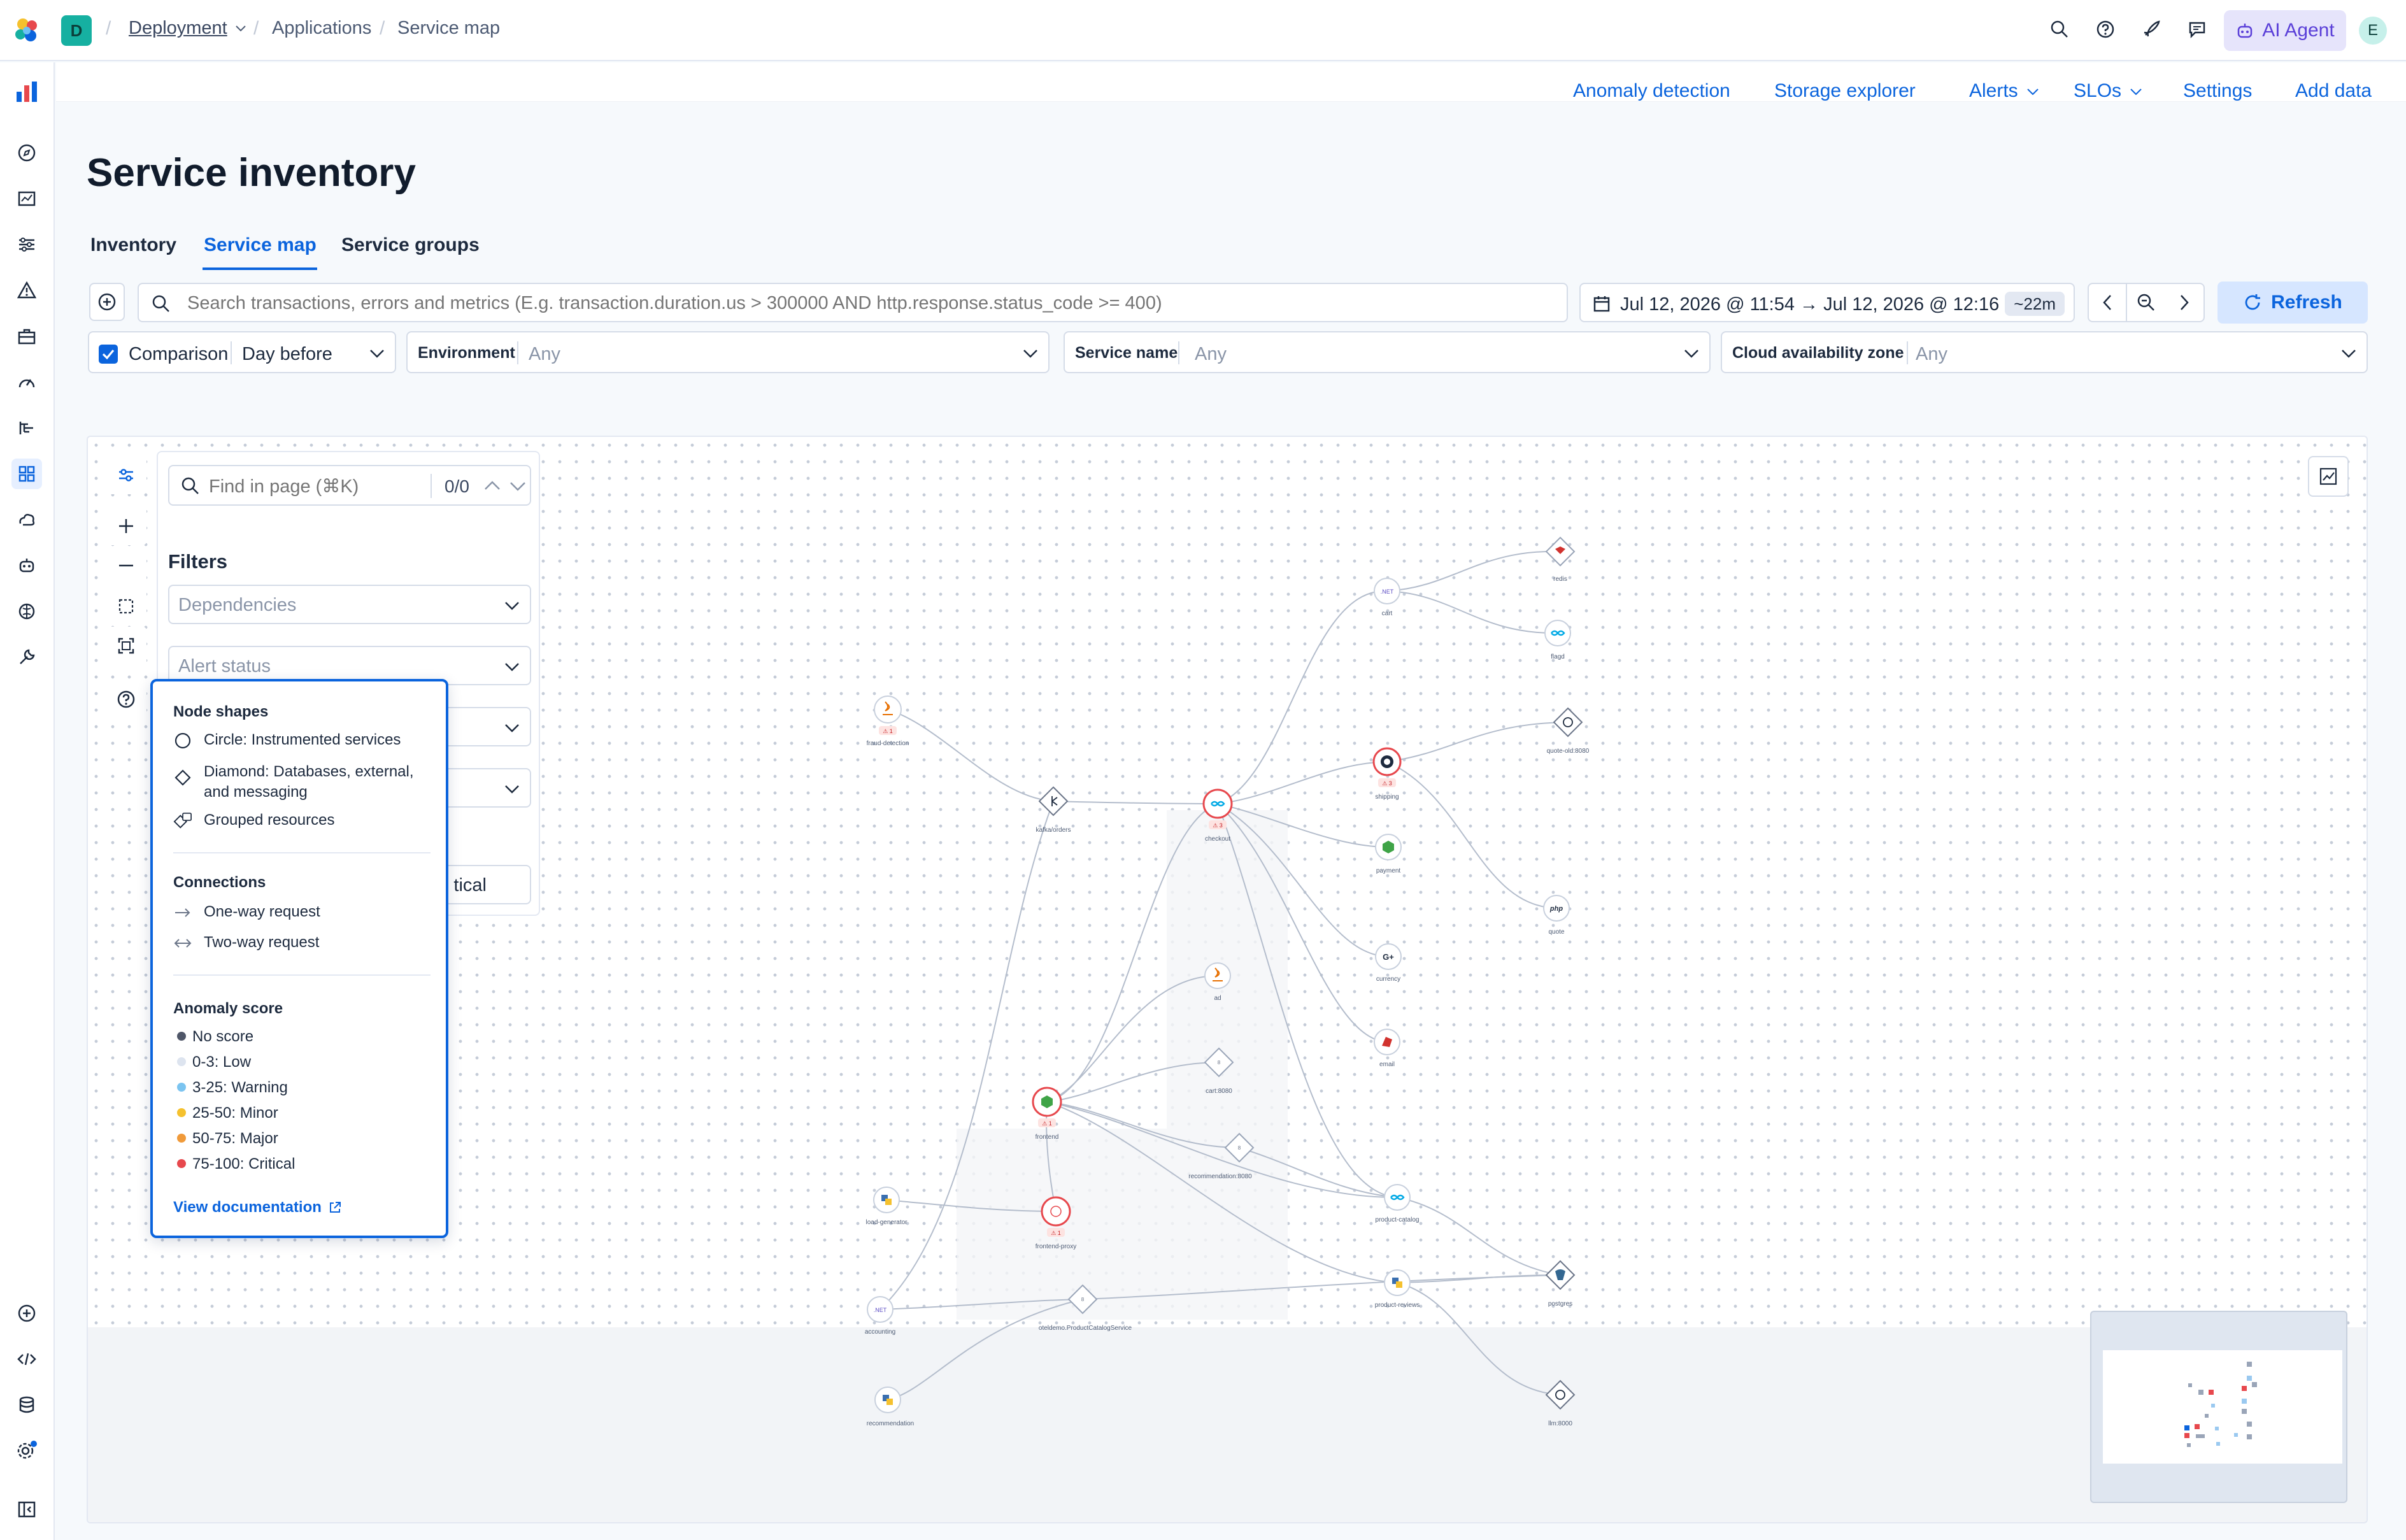  Describe the element at coordinates (133, 245) in the screenshot. I see `tab-inventory: Inventory` at that location.